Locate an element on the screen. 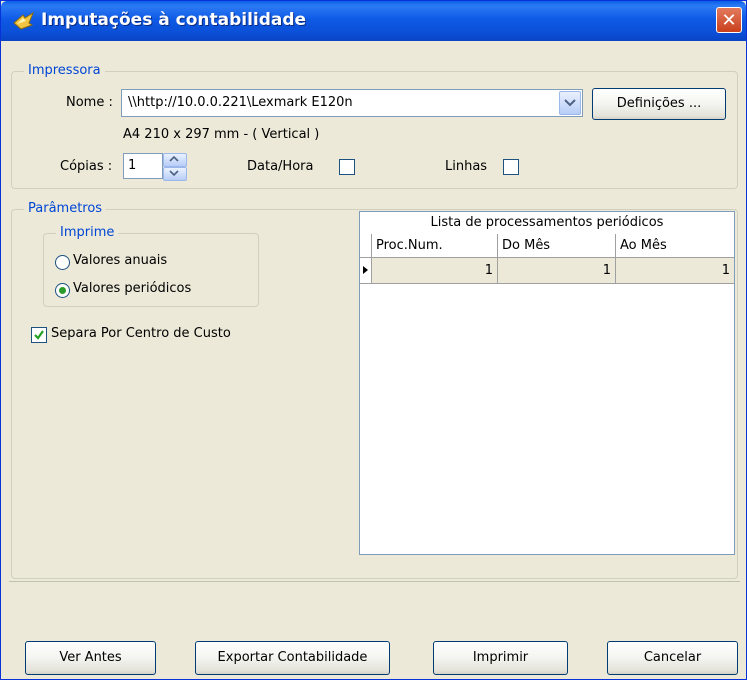  periodic-values-label: Valores periódicos is located at coordinates (132, 288).